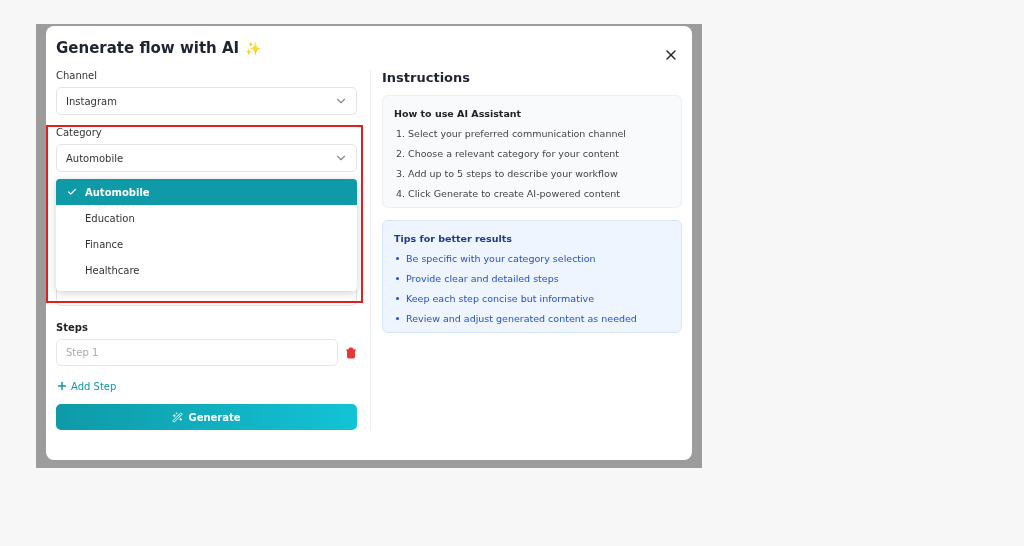 Image resolution: width=1024 pixels, height=546 pixels. What do you see at coordinates (77, 75) in the screenshot?
I see `field-label: Channel` at bounding box center [77, 75].